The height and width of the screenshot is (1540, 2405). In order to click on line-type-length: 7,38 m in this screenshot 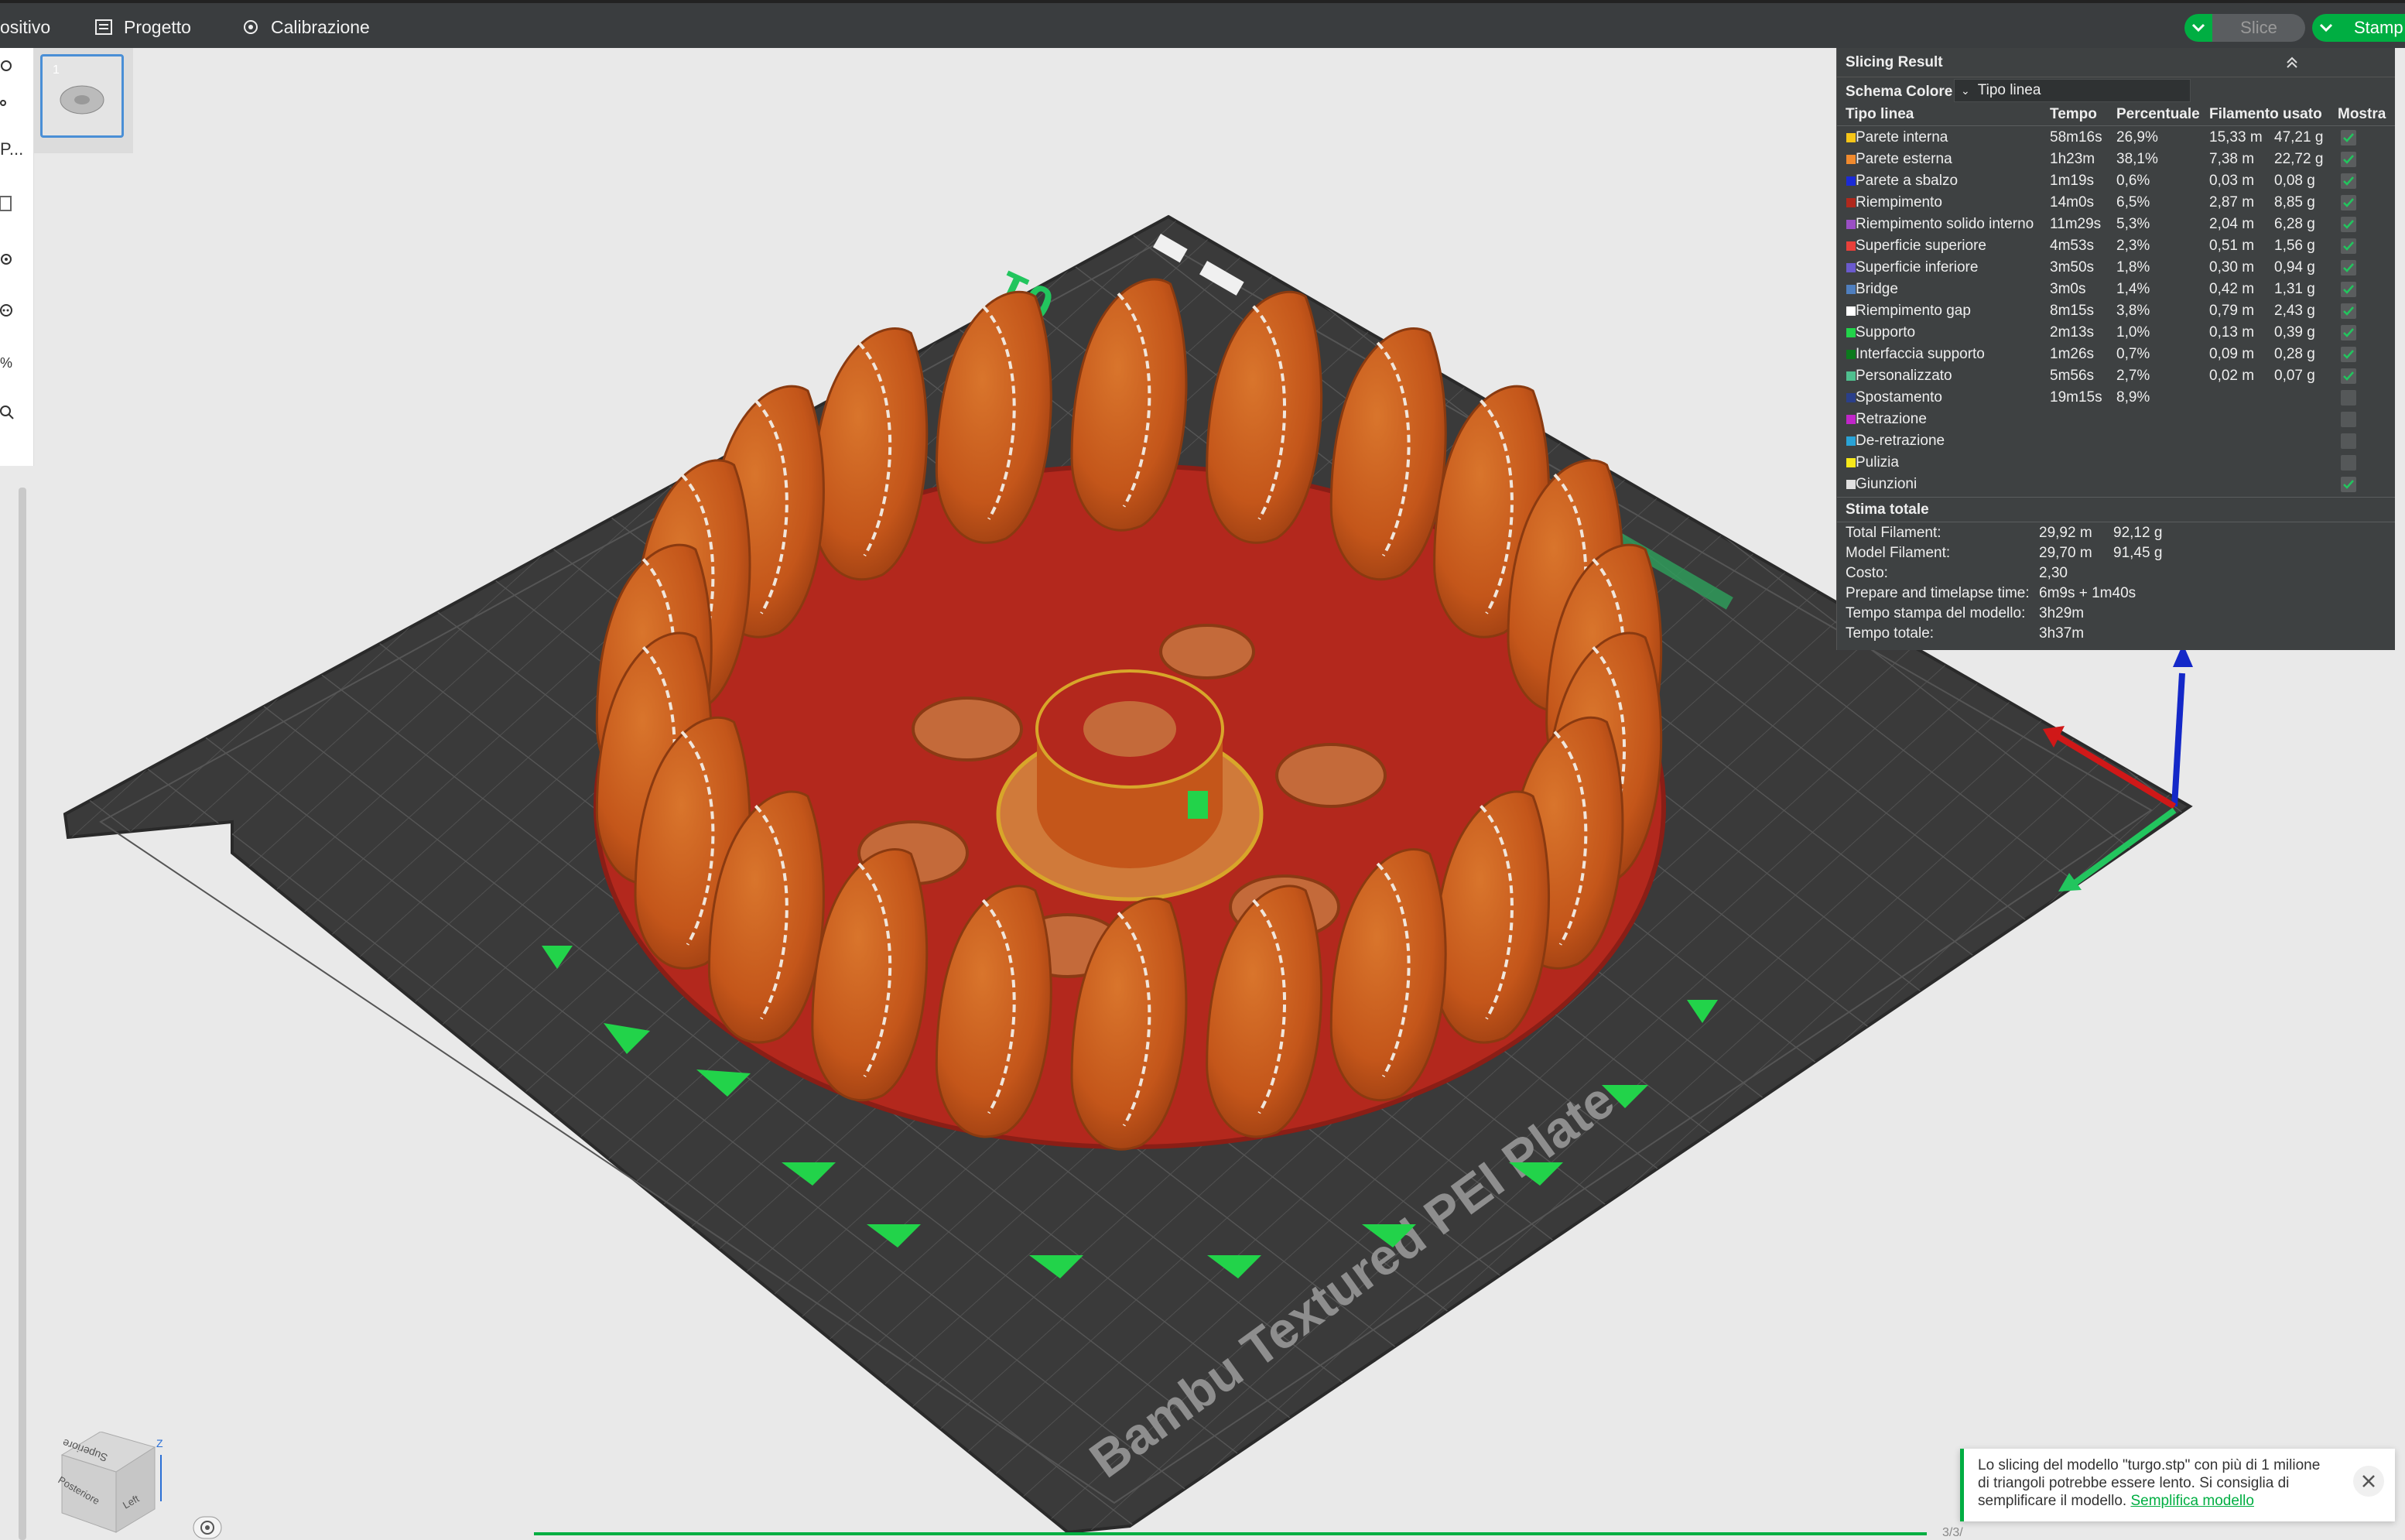, I will do `click(2232, 159)`.